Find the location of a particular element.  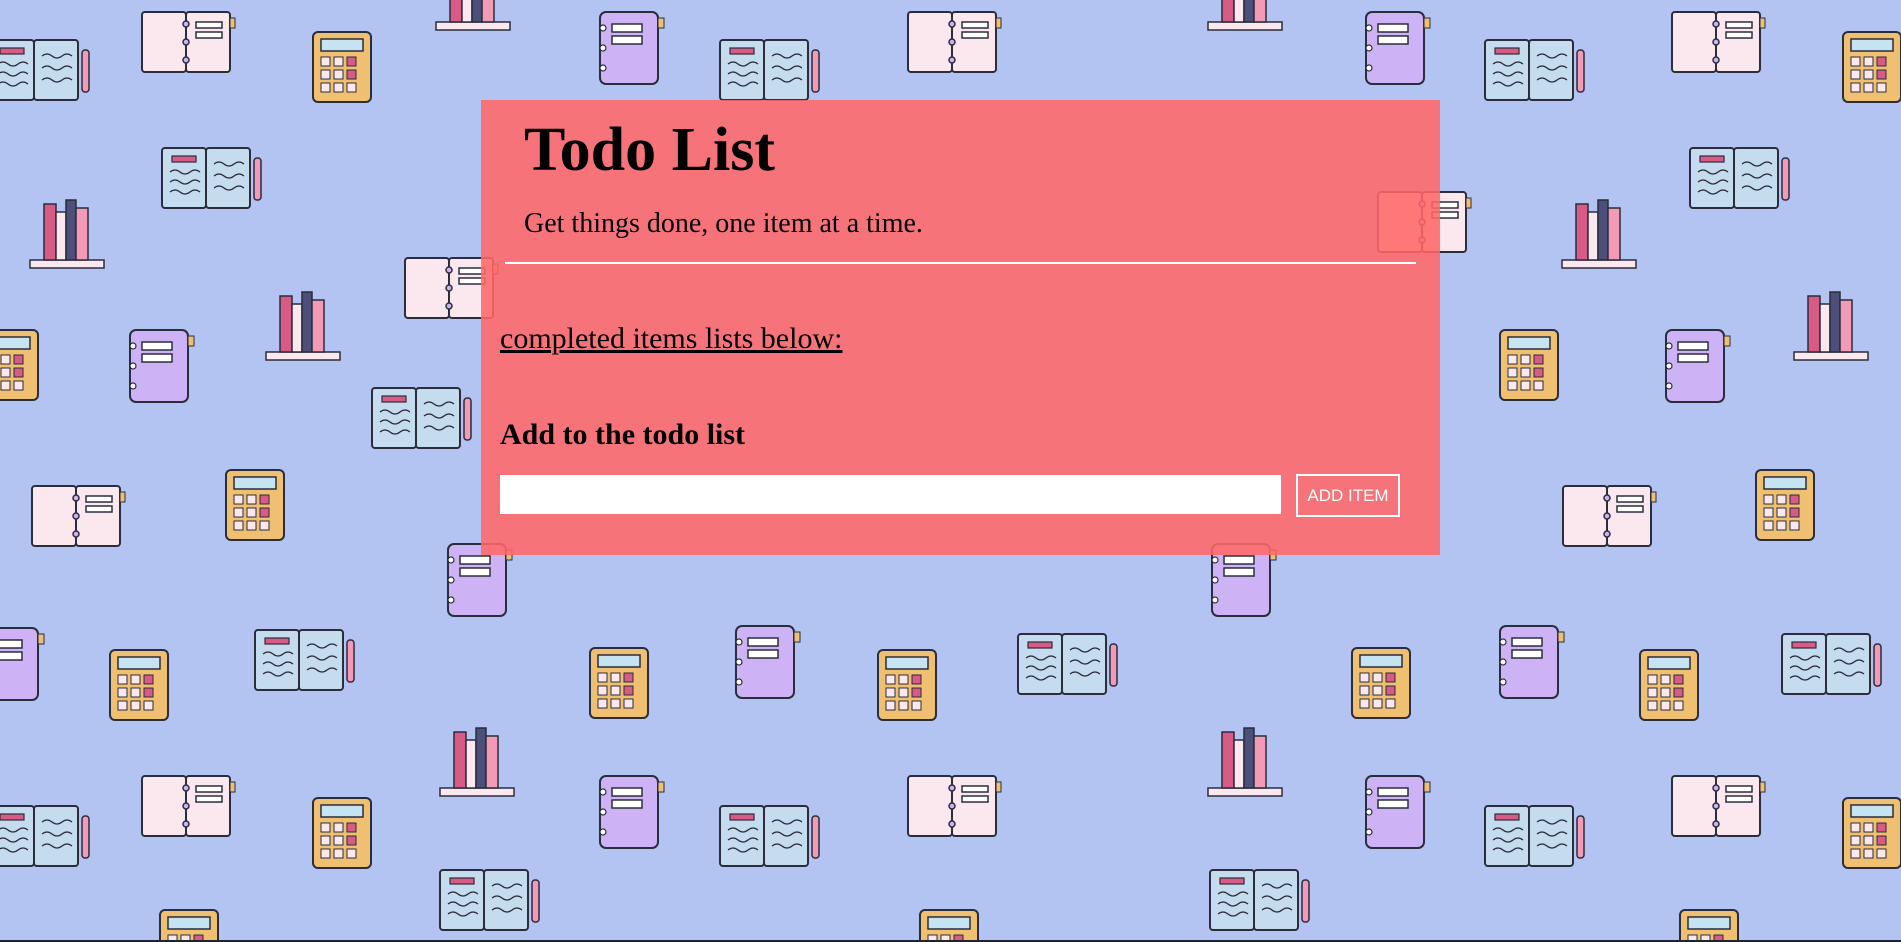

completed-items-link: completed items lists below: is located at coordinates (671, 339).